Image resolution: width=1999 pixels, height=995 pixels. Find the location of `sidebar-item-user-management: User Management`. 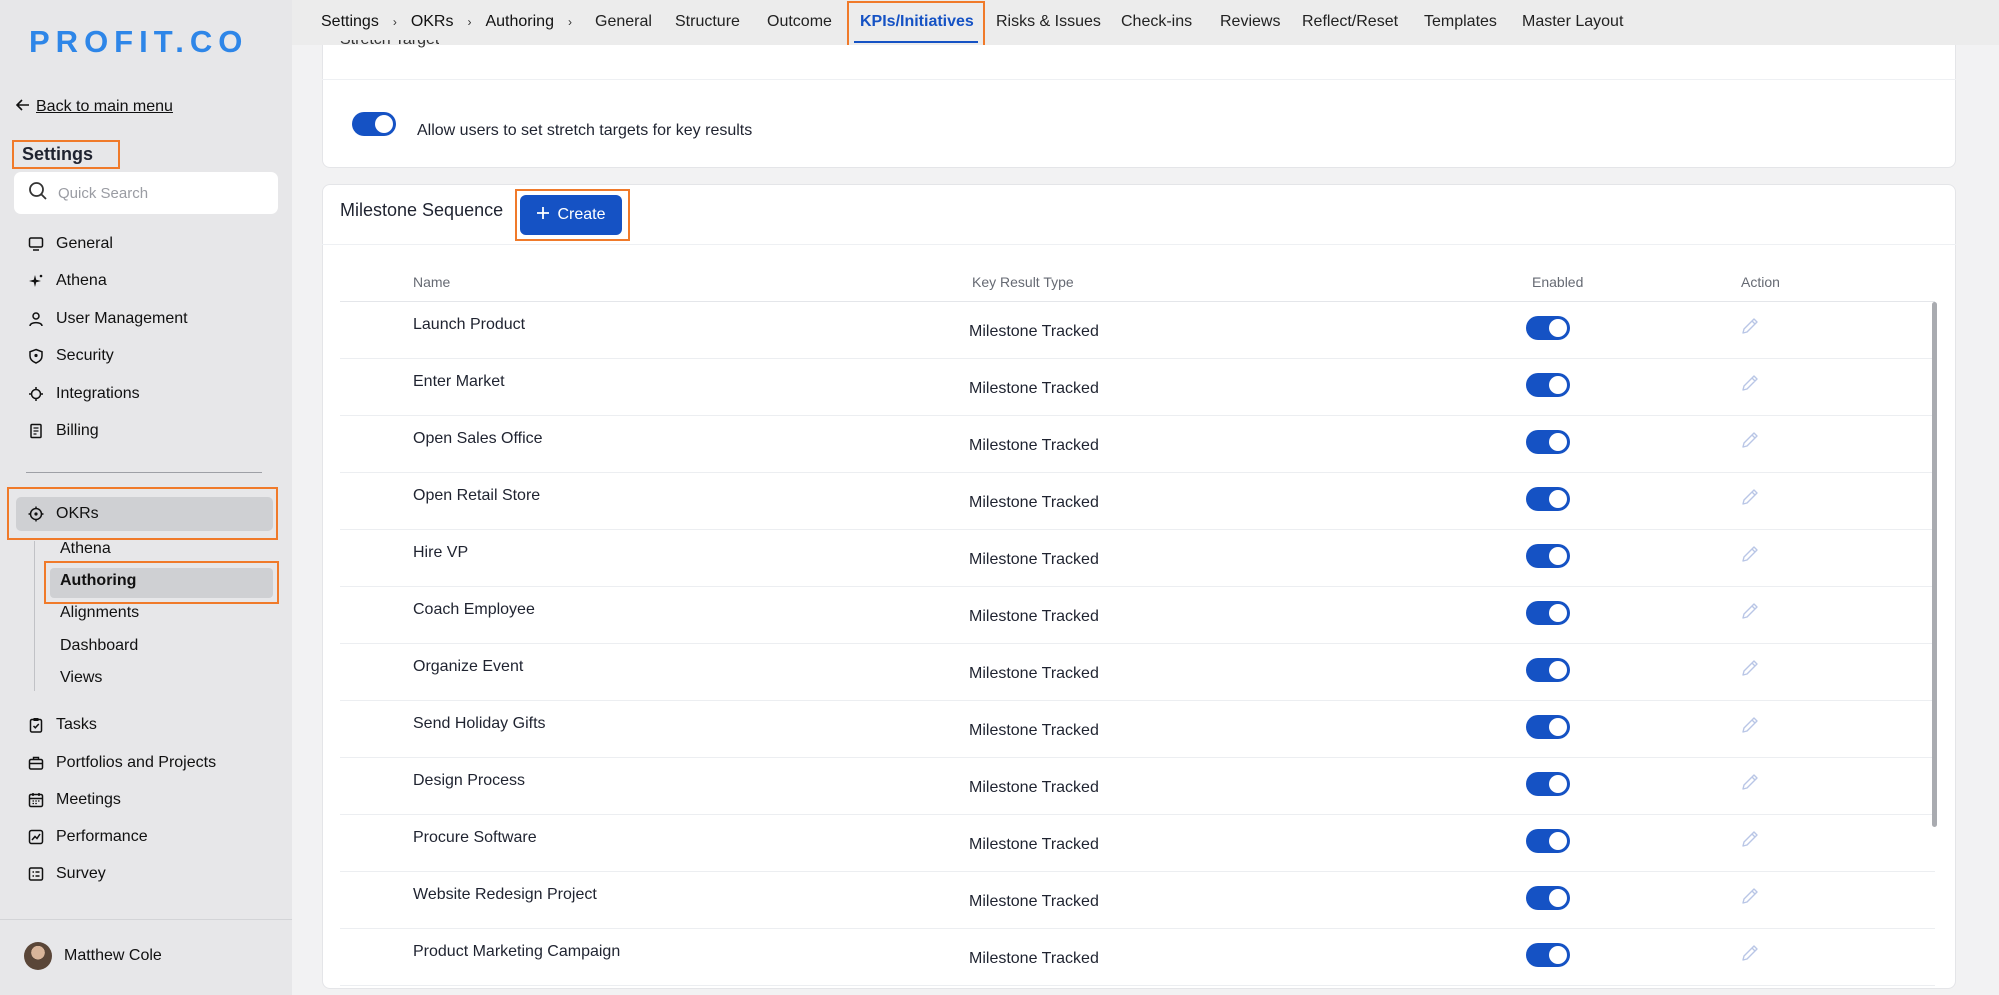

sidebar-item-user-management: User Management is located at coordinates (108, 319).